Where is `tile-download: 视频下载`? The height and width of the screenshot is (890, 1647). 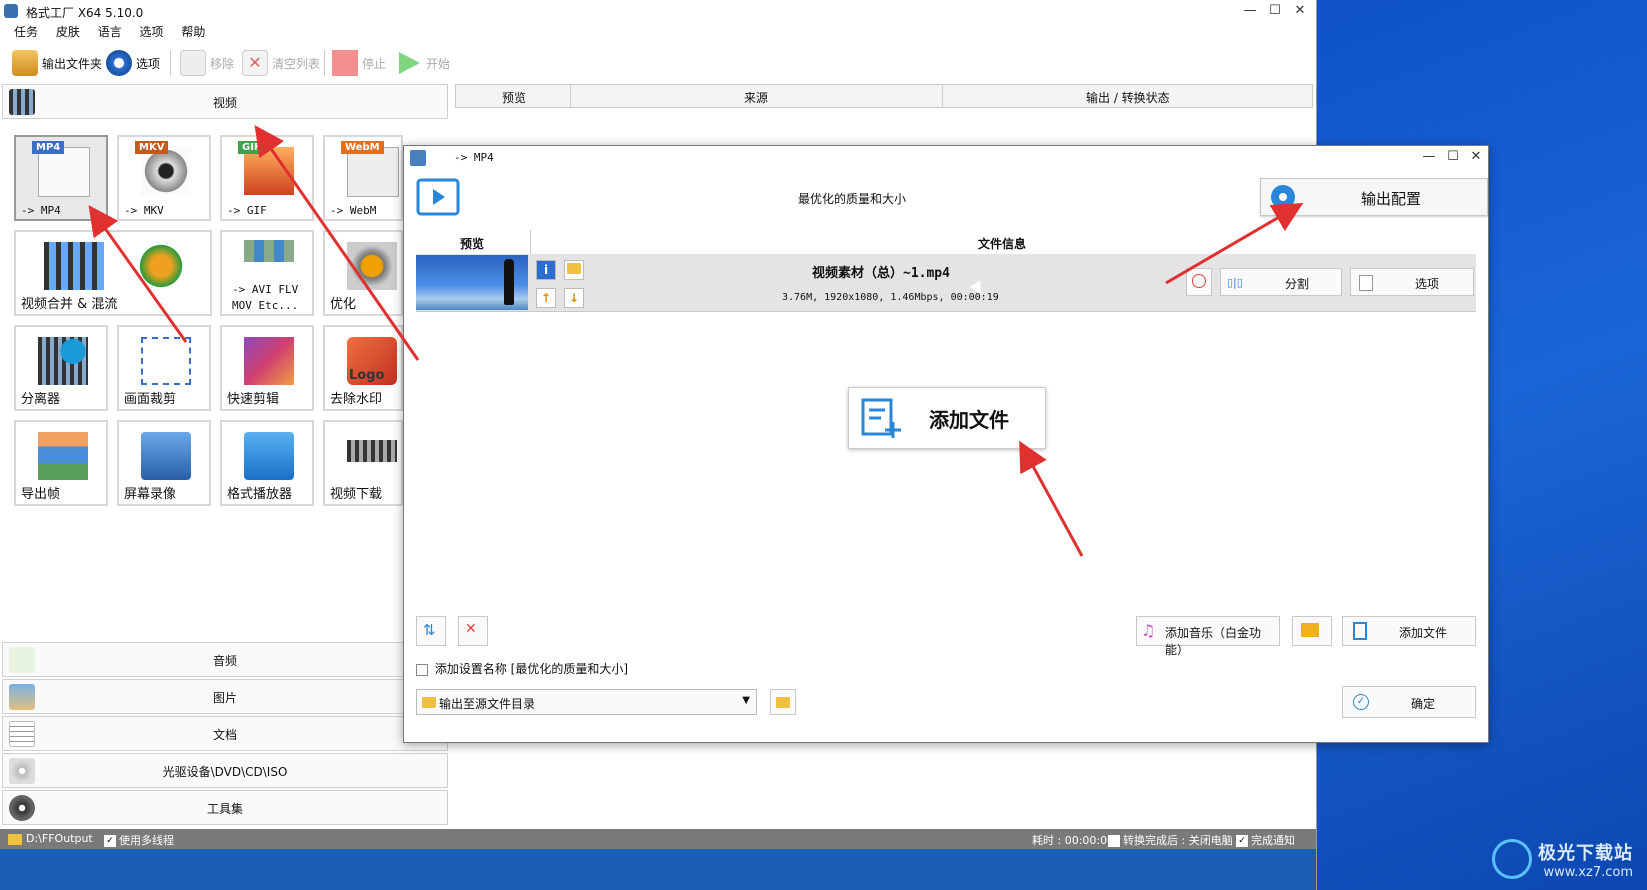
tile-download: 视频下载 is located at coordinates (363, 463).